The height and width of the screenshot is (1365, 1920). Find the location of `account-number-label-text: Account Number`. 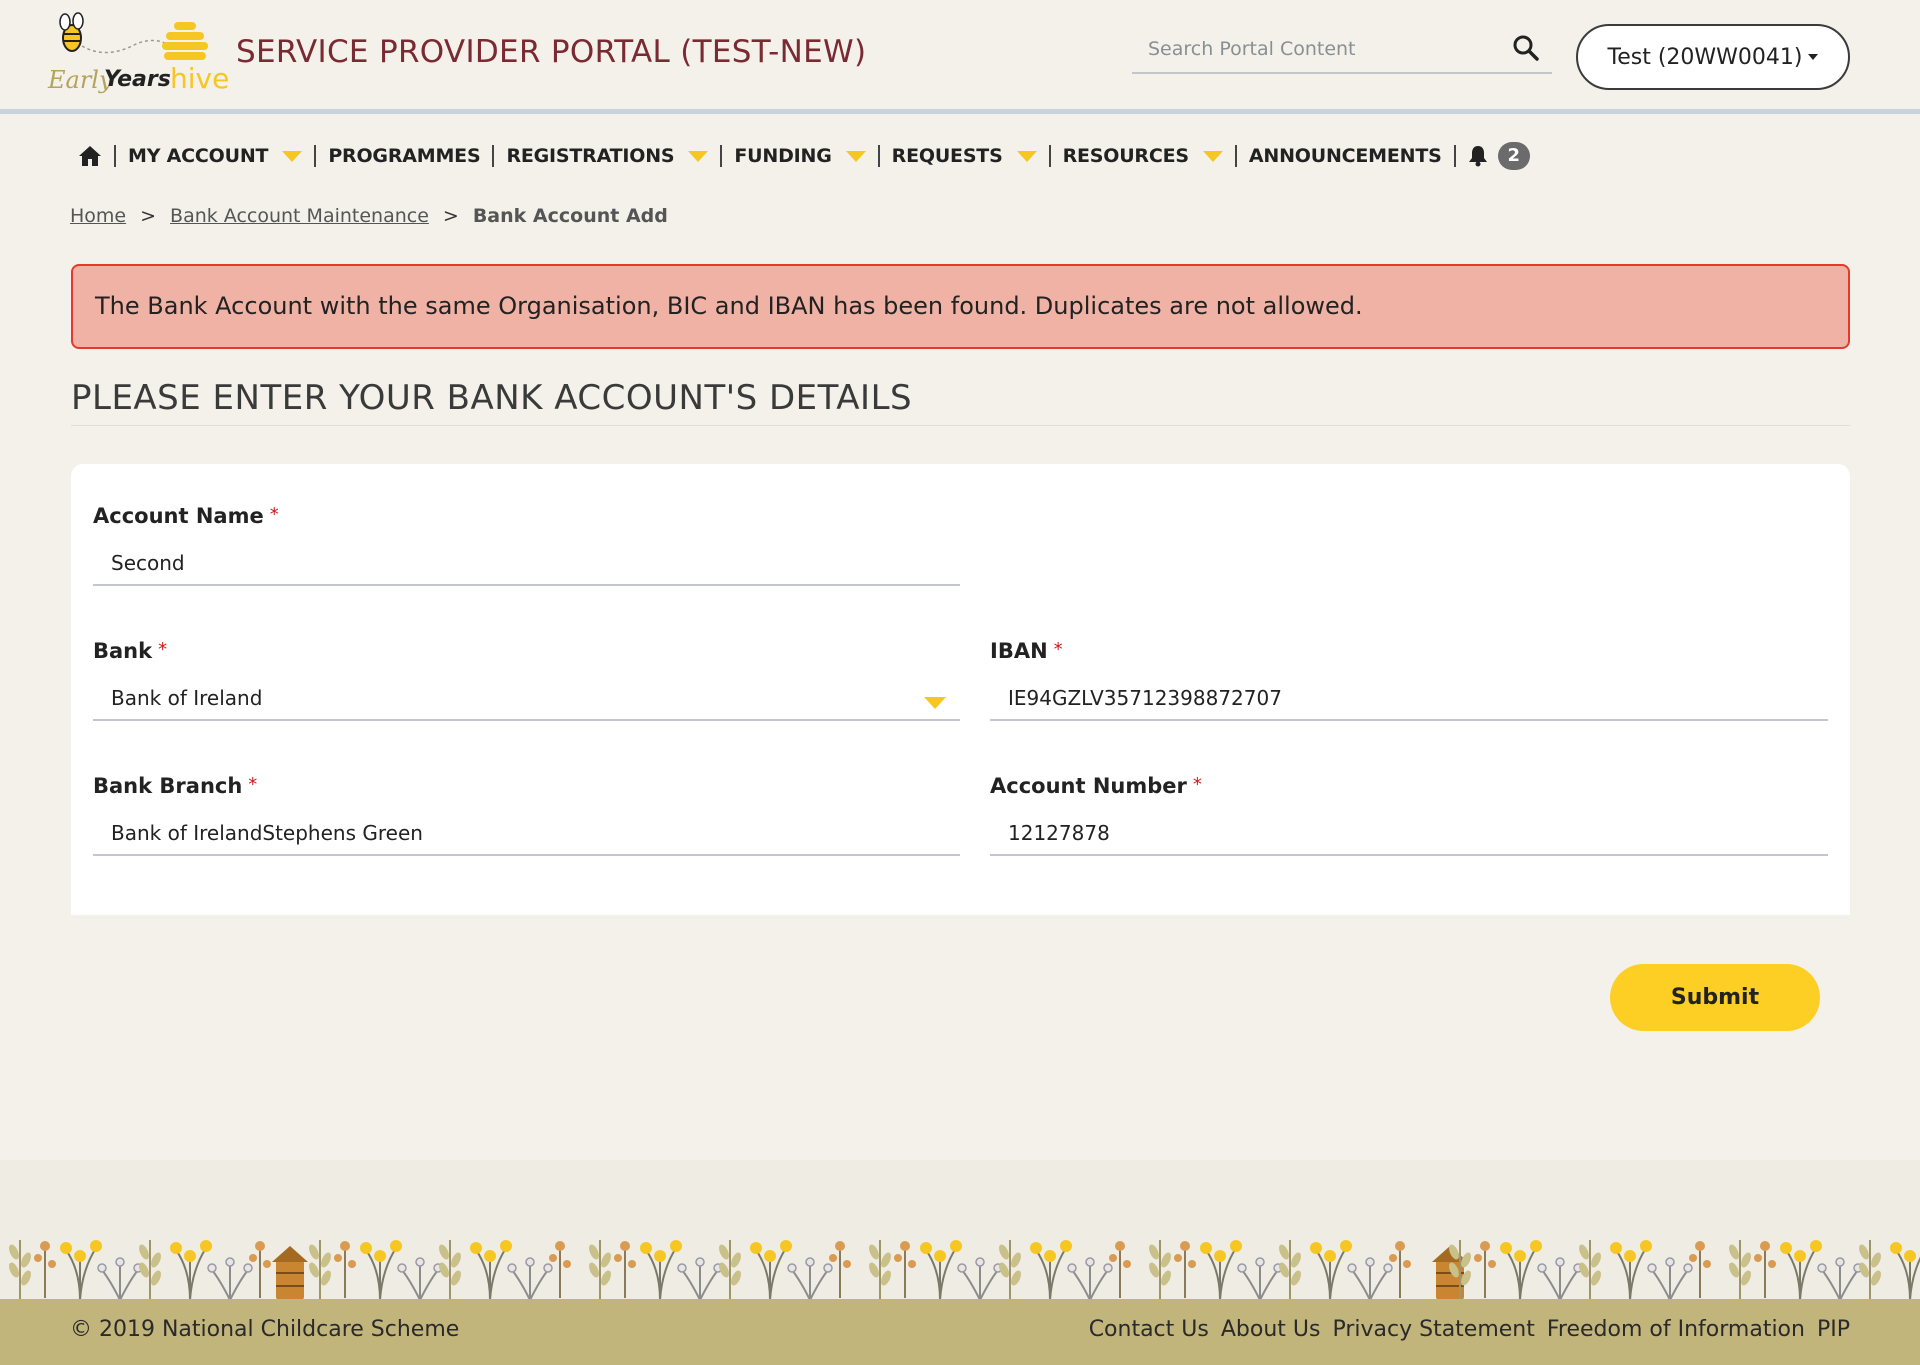

account-number-label-text: Account Number is located at coordinates (1088, 786).